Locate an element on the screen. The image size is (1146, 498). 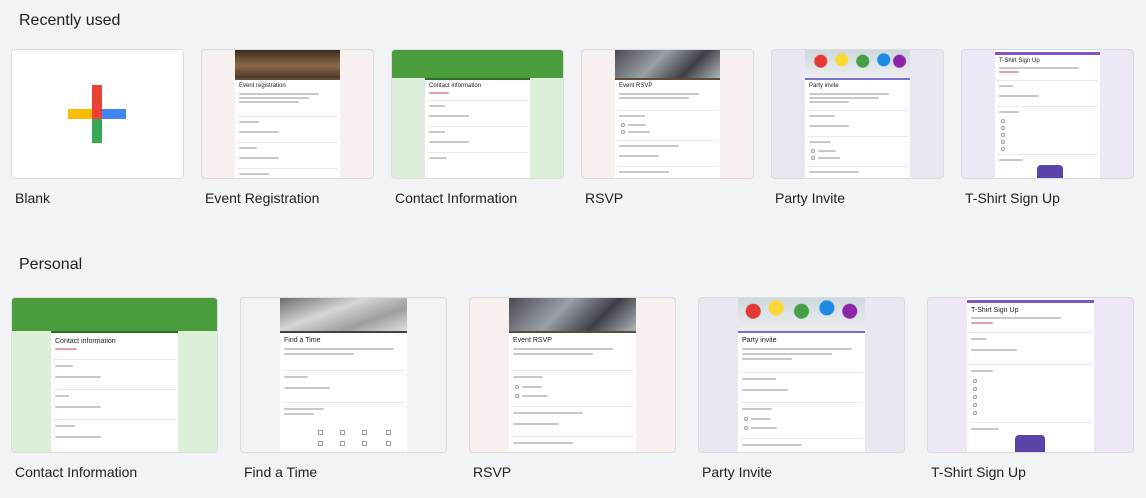
template-label-personal-rsvp: RSVP is located at coordinates (492, 472).